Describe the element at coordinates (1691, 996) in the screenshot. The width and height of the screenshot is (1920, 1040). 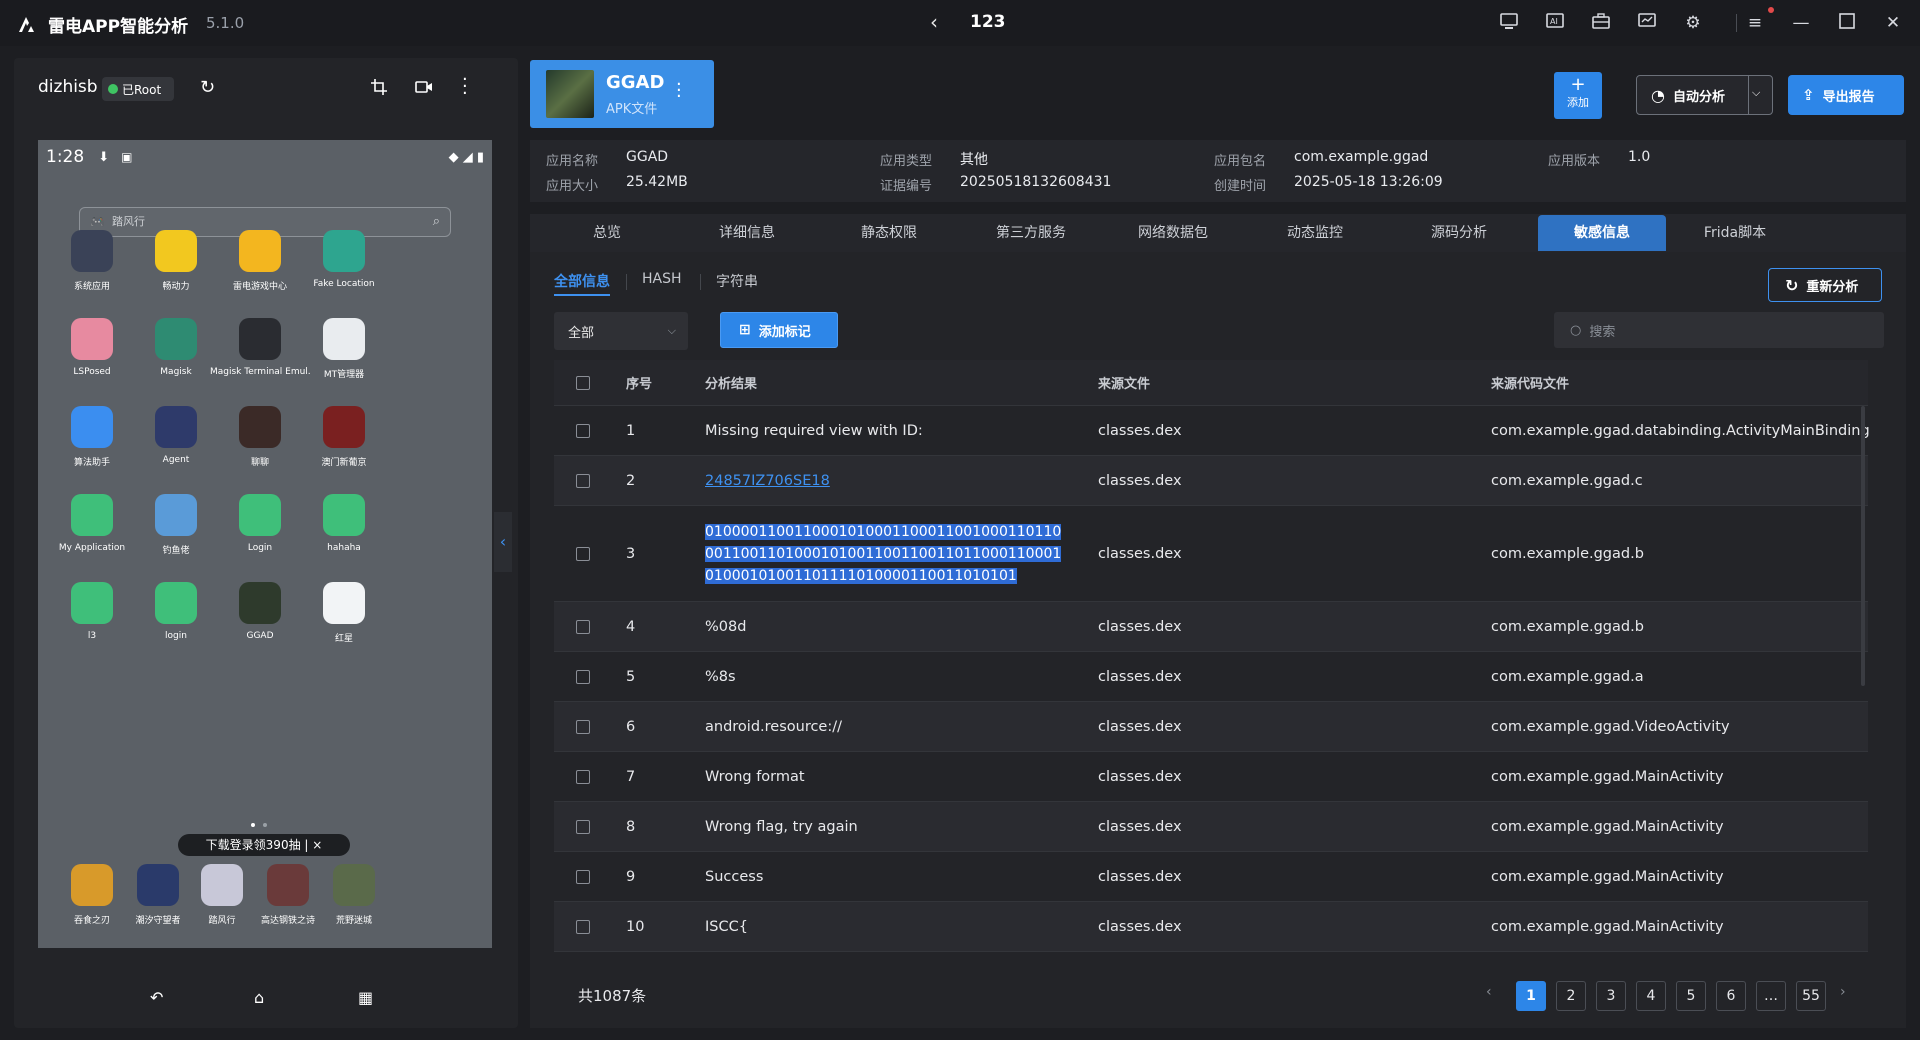
I see `page-button: 5` at that location.